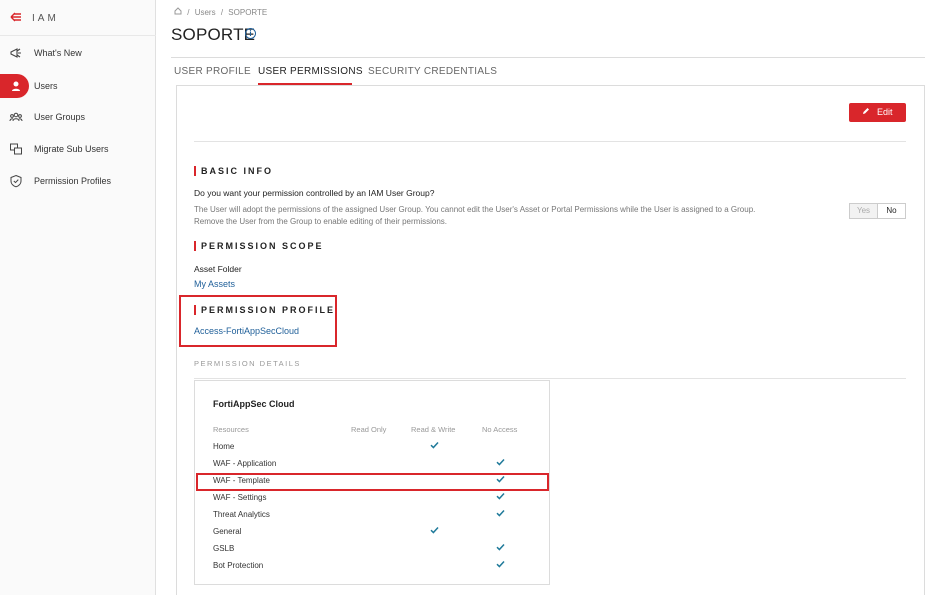  I want to click on table-row-resource: General, so click(227, 531).